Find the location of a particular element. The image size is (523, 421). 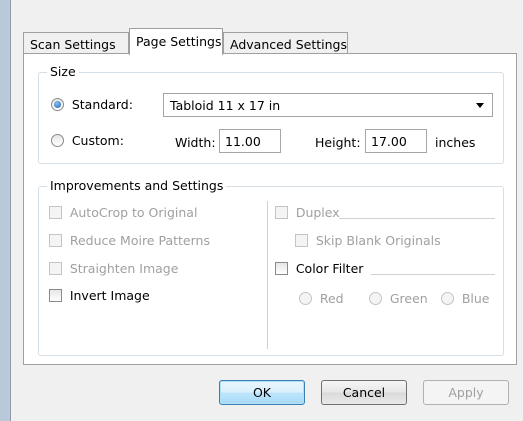

straighten-label: Straighten Image is located at coordinates (124, 268).